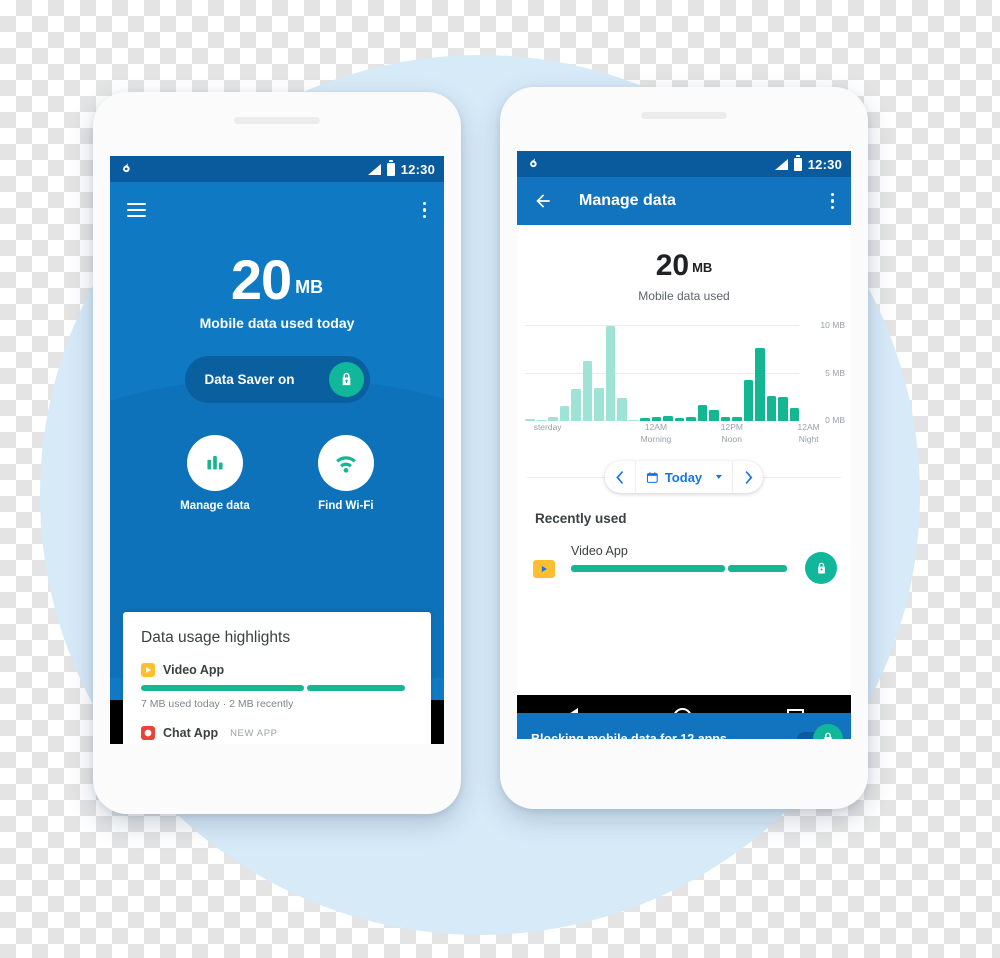 Image resolution: width=1000 pixels, height=958 pixels. I want to click on blocking-snackbar: Blocking mobile data for 12 apps, so click(684, 726).